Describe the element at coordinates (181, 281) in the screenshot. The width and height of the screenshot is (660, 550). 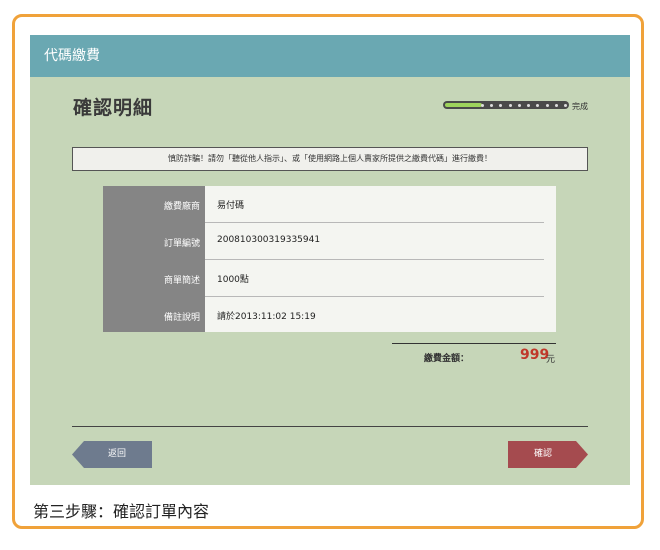
I see `row-label: 商單簡述` at that location.